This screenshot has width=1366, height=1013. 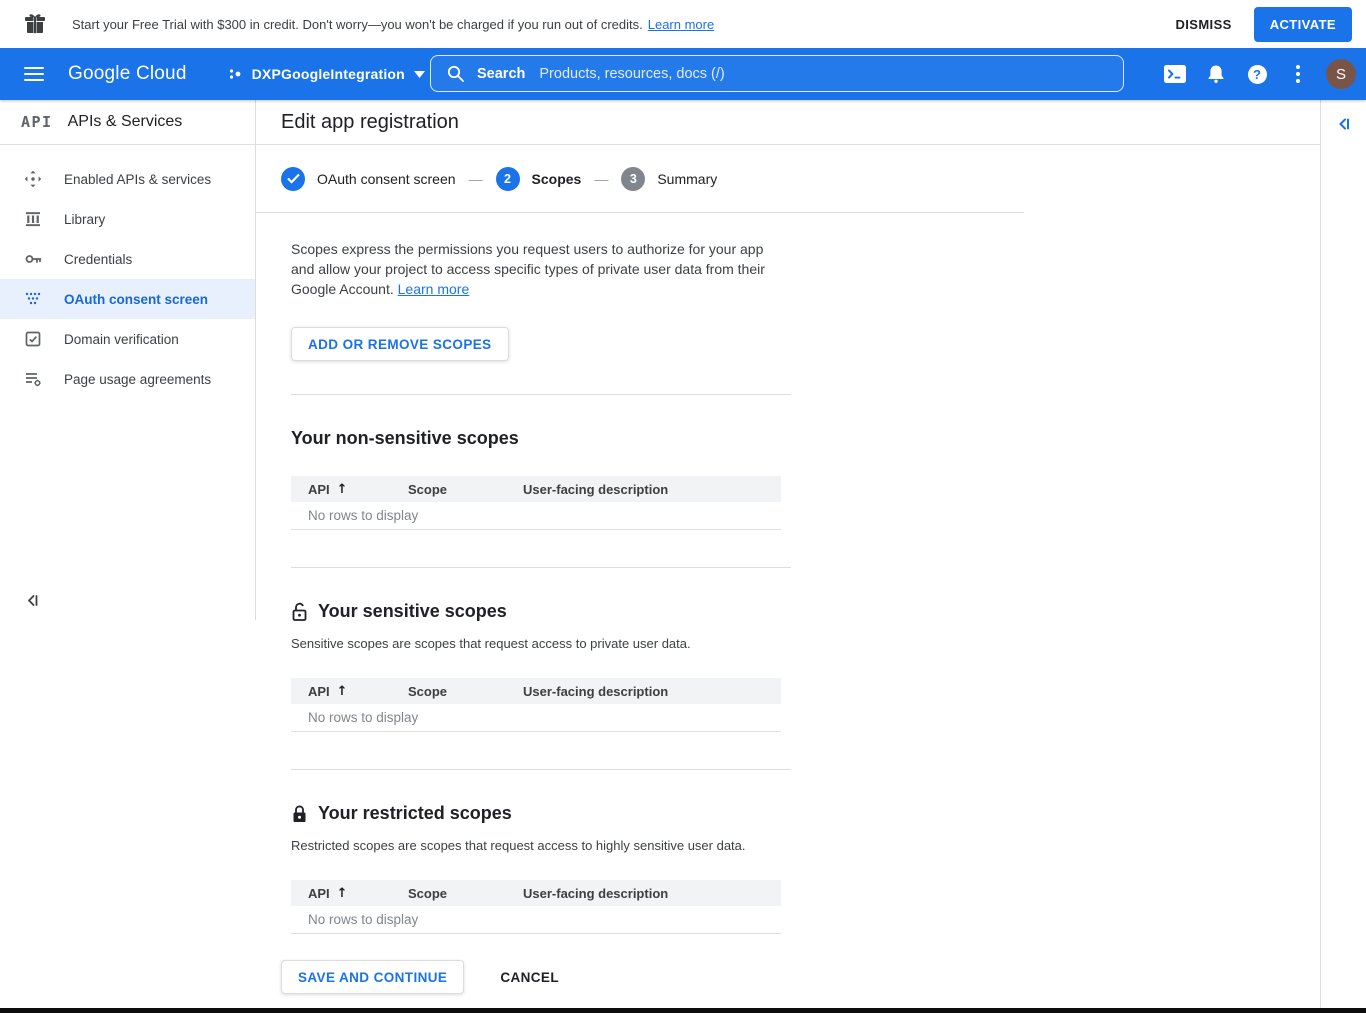 I want to click on save-and-continue-button: SAVE AND CONTINUE, so click(x=373, y=977).